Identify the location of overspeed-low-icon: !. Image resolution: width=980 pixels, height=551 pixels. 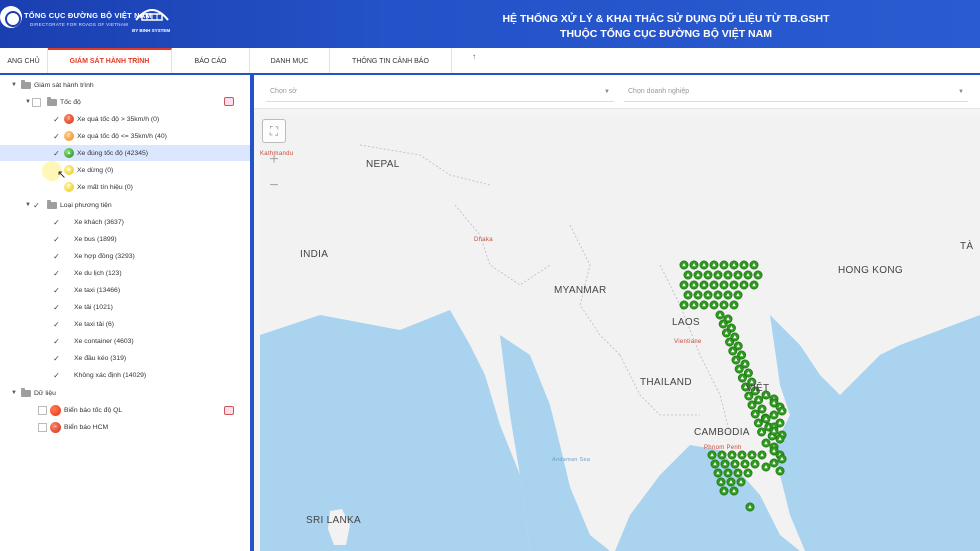
(69, 136).